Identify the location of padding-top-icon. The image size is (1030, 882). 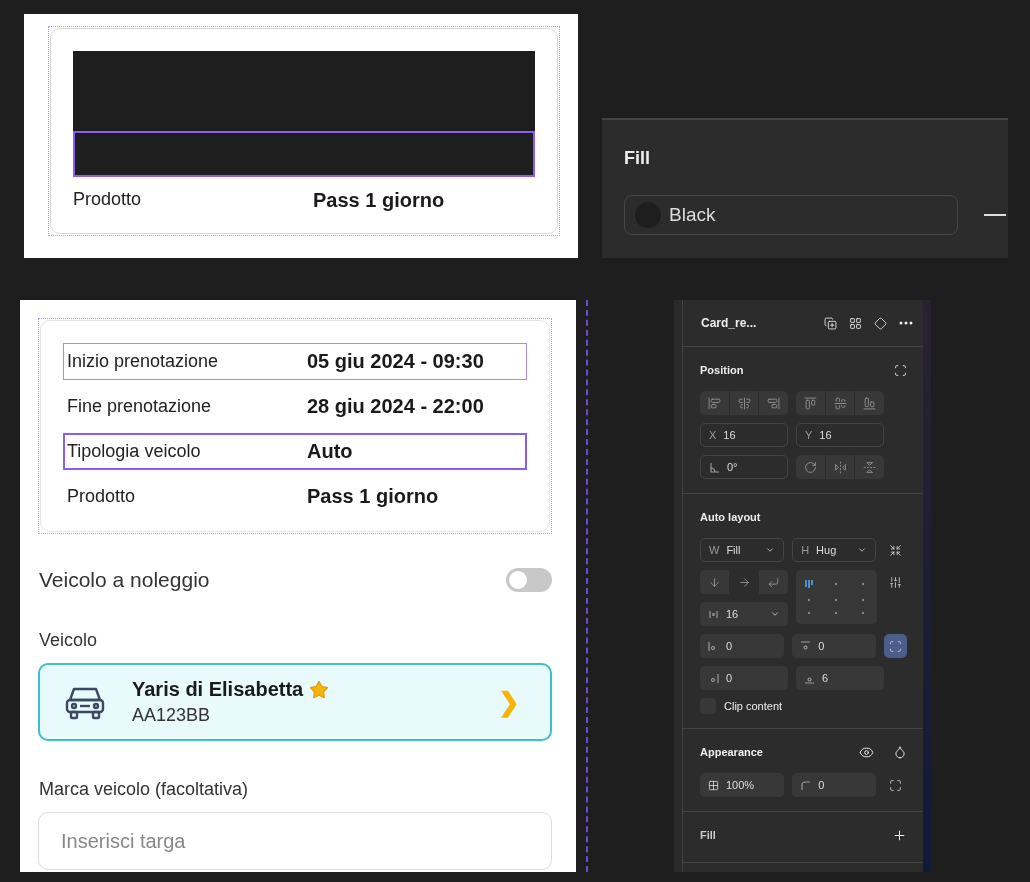
(806, 646).